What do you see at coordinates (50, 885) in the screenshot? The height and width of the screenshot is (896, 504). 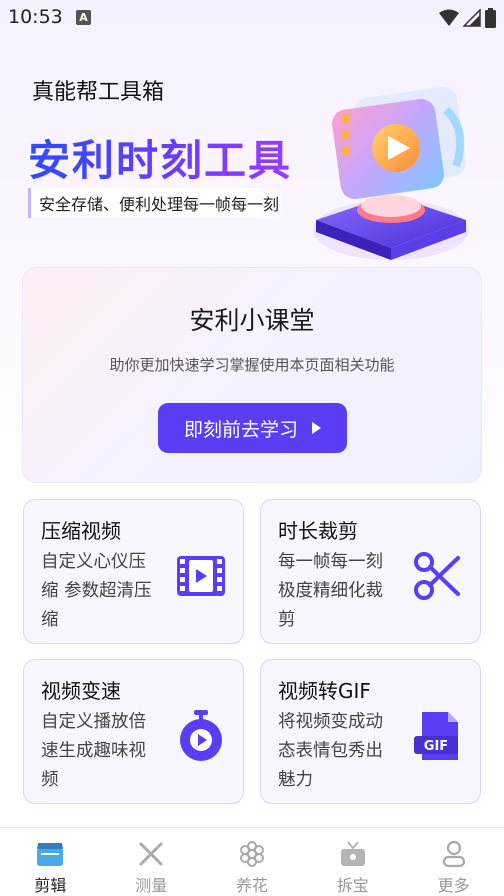 I see `nav-label: 剪辑` at bounding box center [50, 885].